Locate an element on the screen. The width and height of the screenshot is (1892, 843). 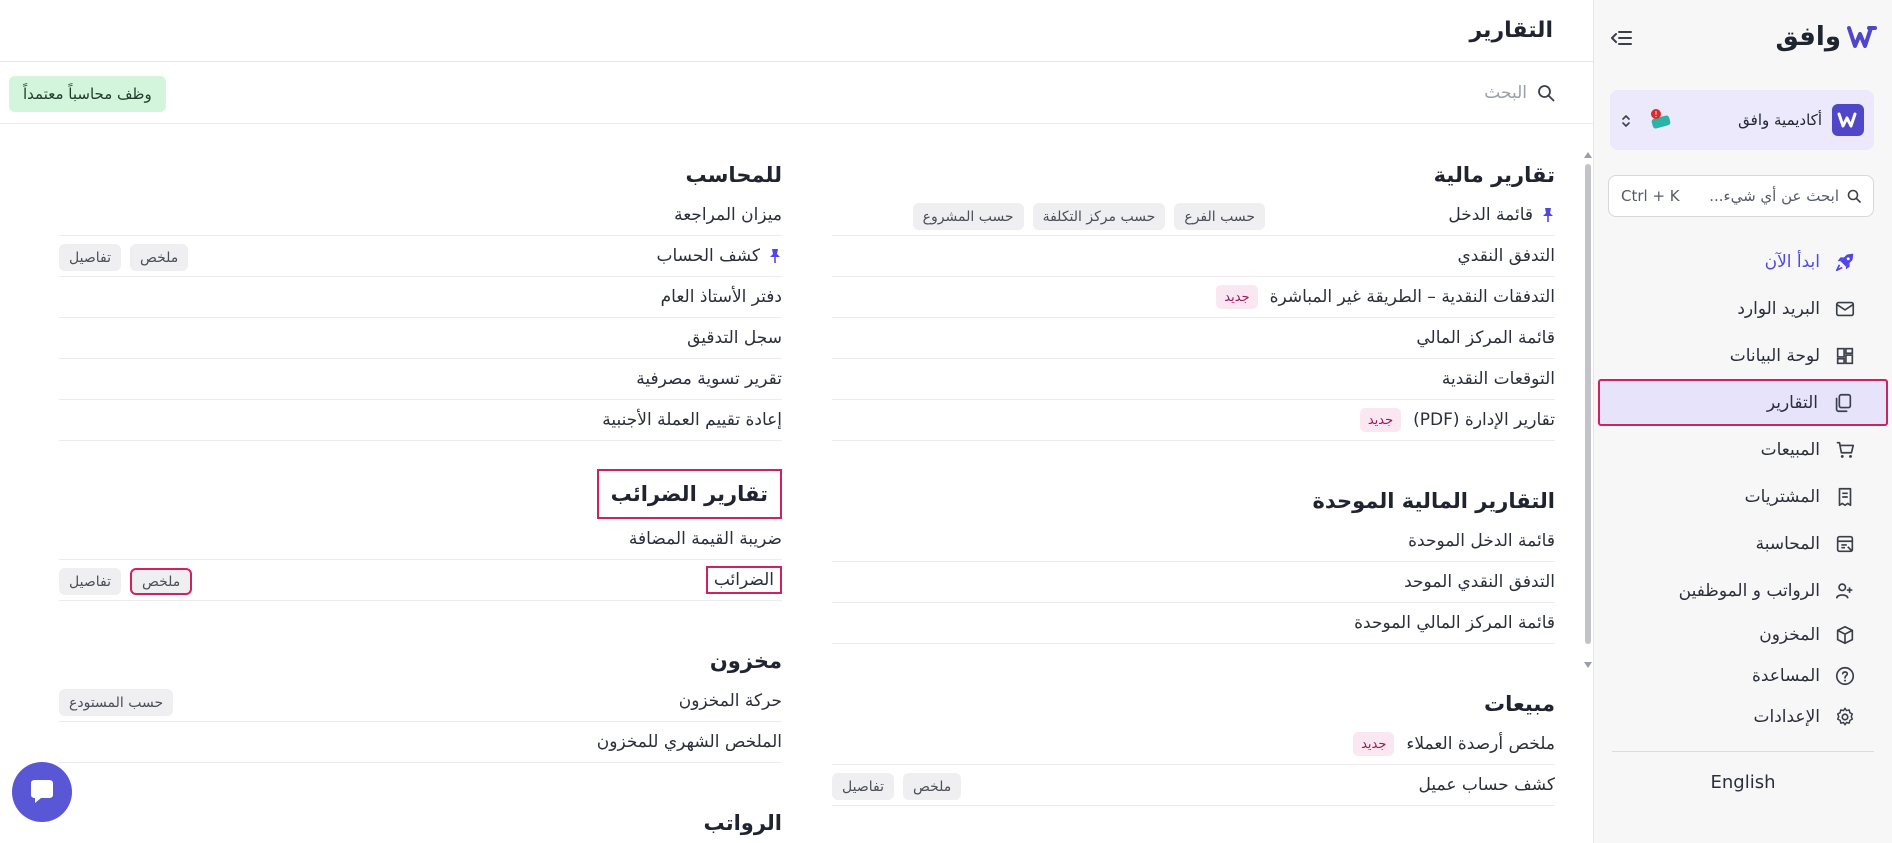
search-shortcut: Ctrl + K is located at coordinates (1650, 196).